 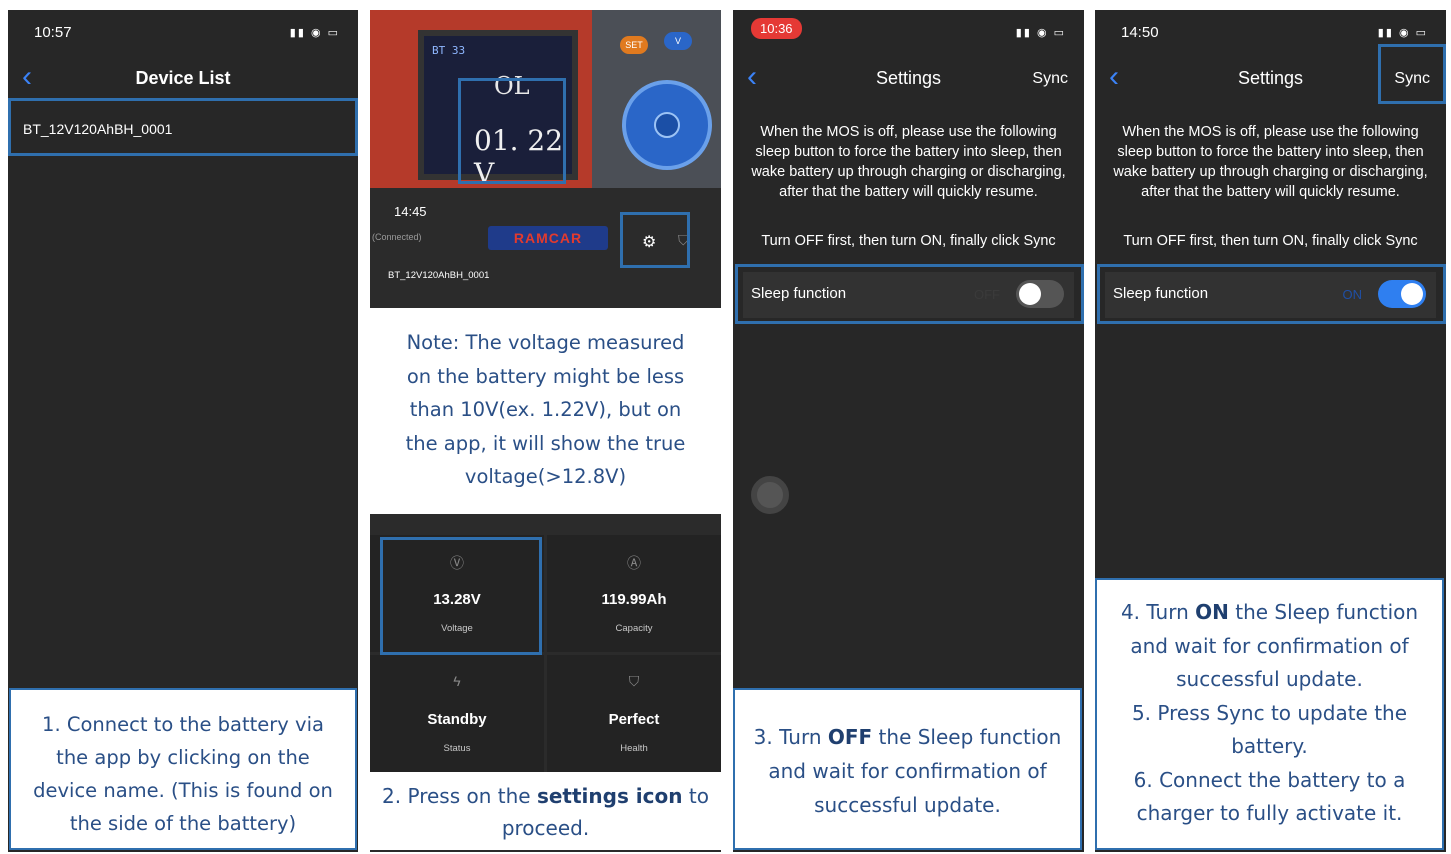 I want to click on status-time: 14:45, so click(x=410, y=211).